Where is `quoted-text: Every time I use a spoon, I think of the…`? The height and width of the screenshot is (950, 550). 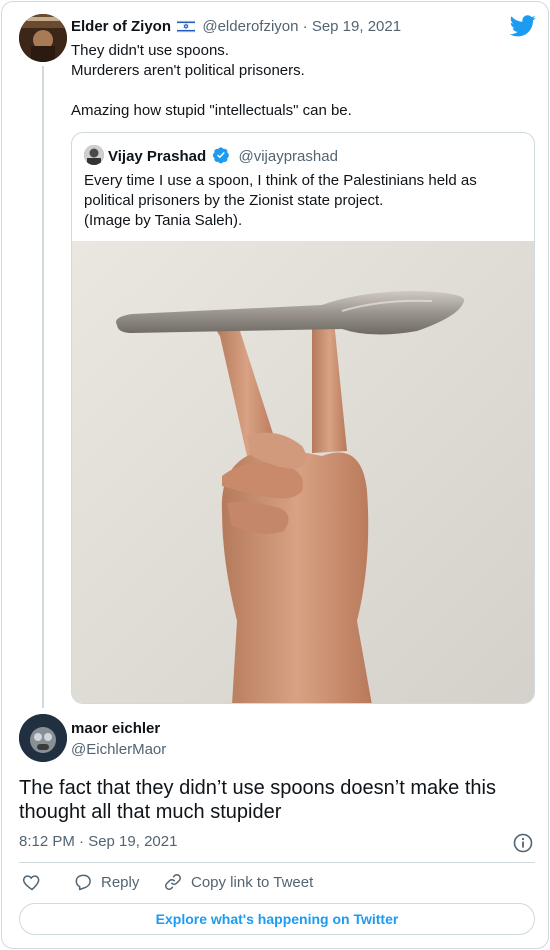
quoted-text: Every time I use a spoon, I think of the… is located at coordinates (304, 201).